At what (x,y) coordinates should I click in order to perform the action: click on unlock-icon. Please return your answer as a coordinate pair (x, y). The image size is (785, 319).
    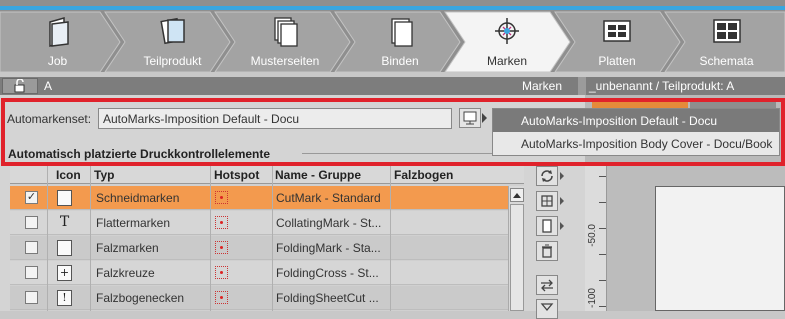
    Looking at the image, I should click on (19, 86).